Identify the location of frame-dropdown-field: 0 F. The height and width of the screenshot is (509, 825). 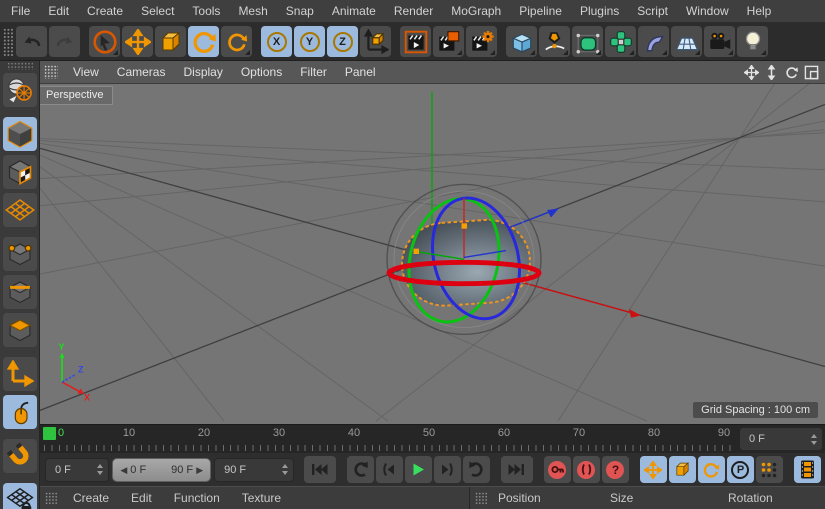
(781, 439).